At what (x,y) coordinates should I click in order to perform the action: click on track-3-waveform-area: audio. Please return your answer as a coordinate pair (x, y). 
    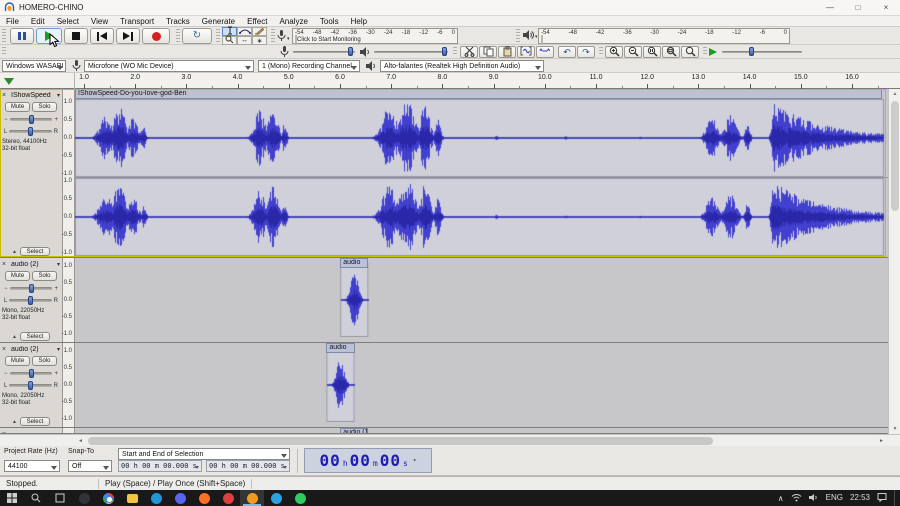
    Looking at the image, I should click on (481, 385).